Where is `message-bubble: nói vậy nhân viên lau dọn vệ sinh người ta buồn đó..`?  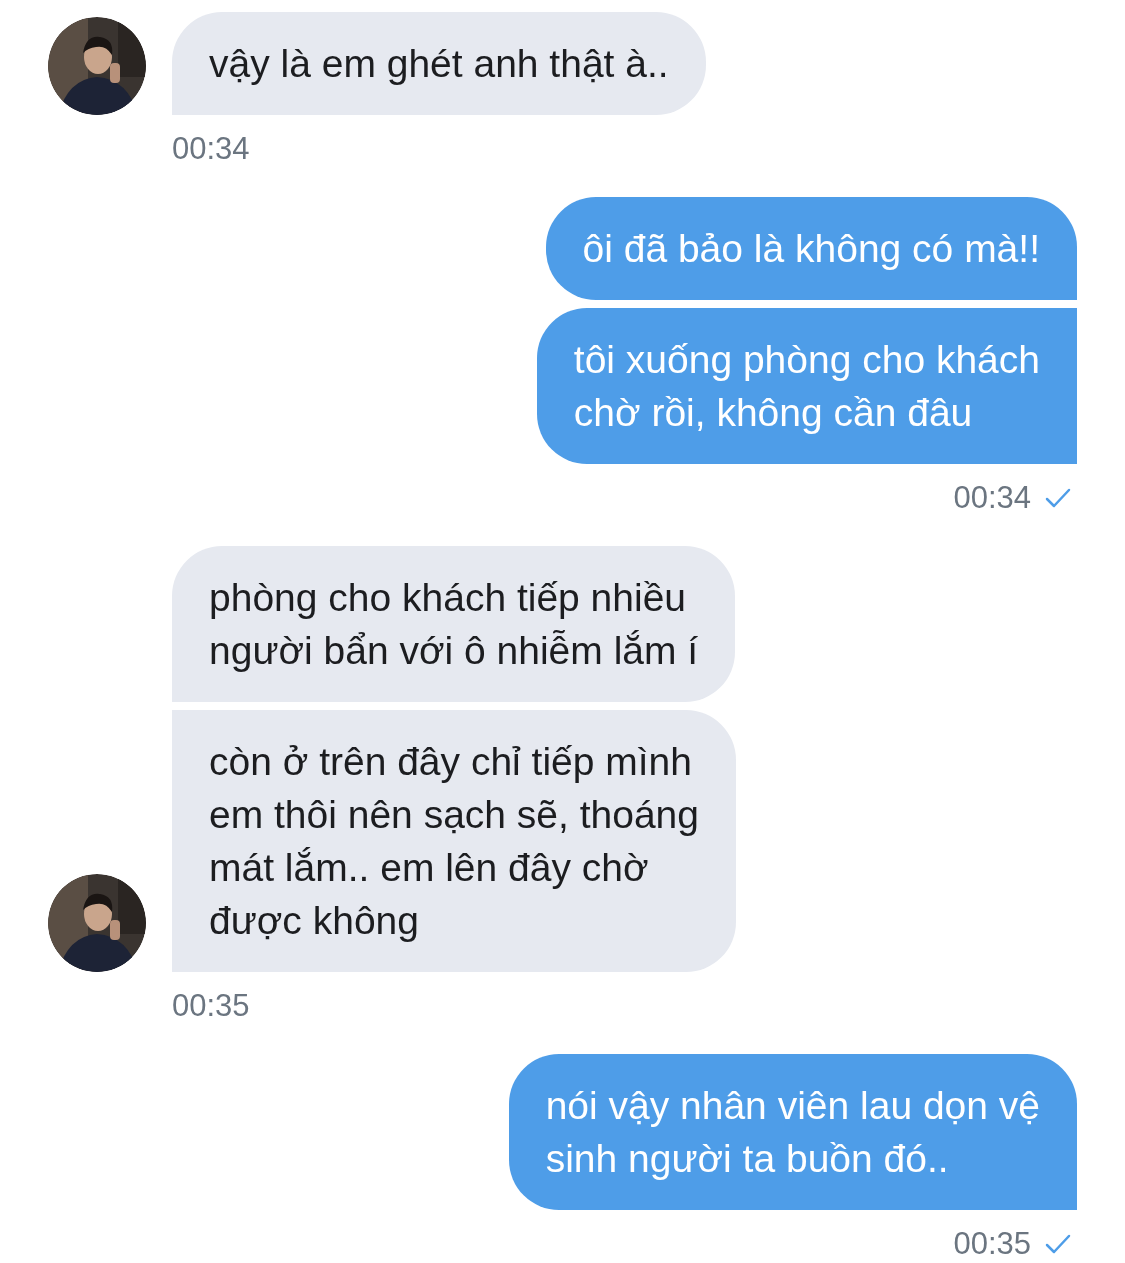 message-bubble: nói vậy nhân viên lau dọn vệ sinh người ta buồn đó.. is located at coordinates (792, 1132).